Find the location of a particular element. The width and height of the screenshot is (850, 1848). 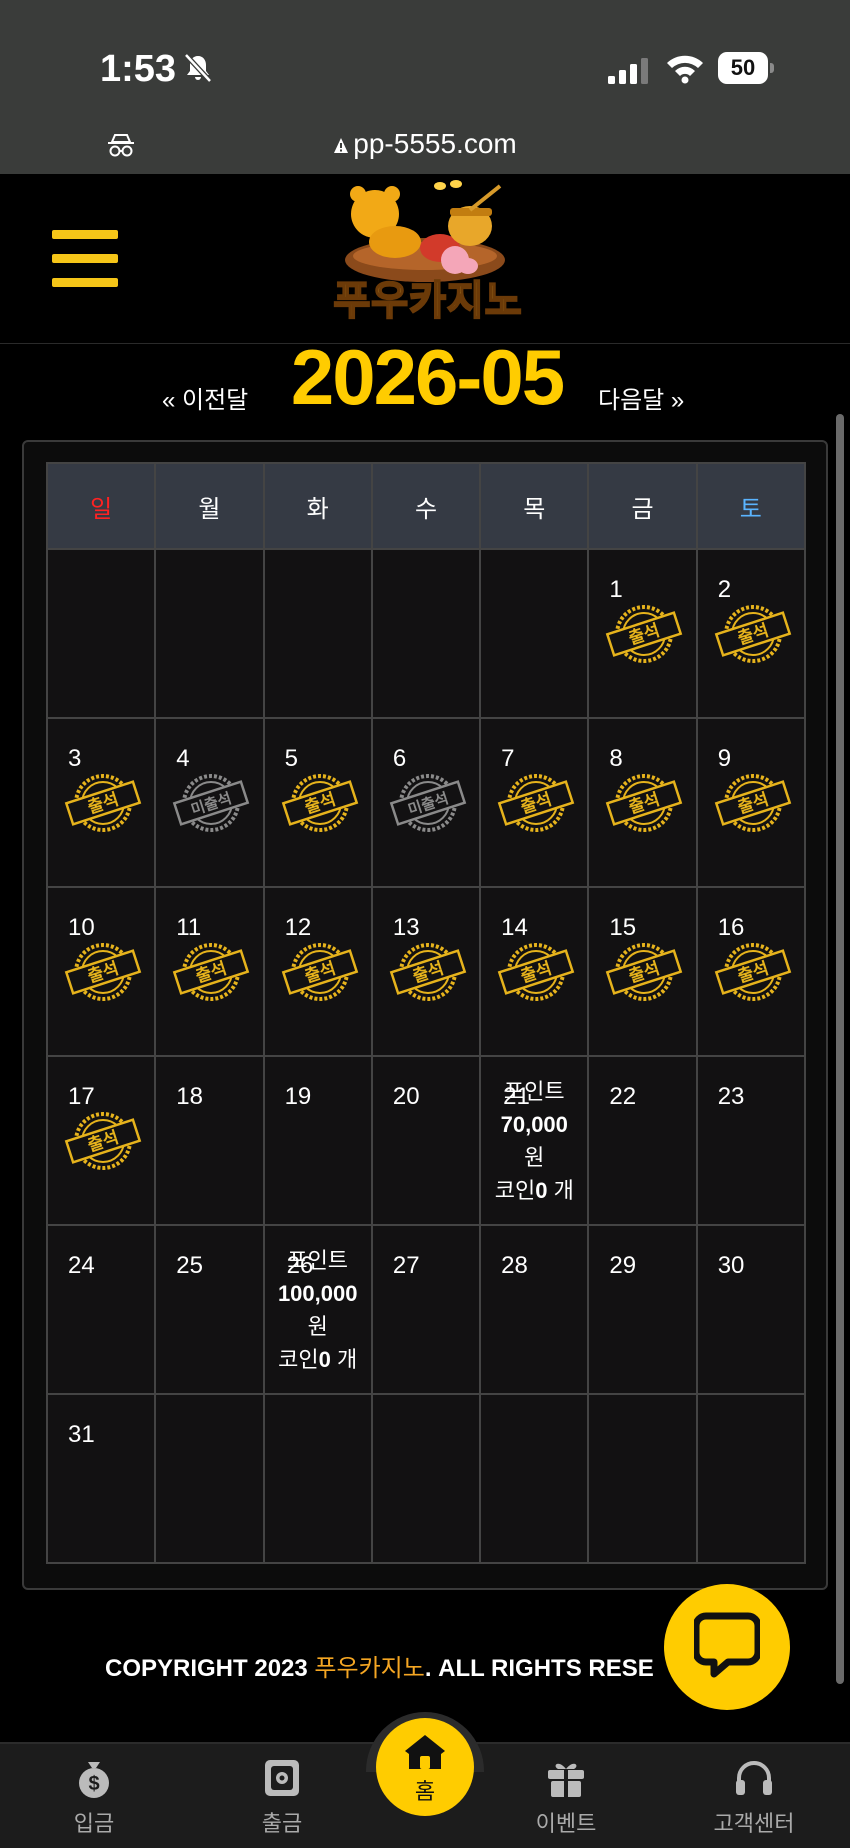

day-cell: 18 is located at coordinates (209, 1140).